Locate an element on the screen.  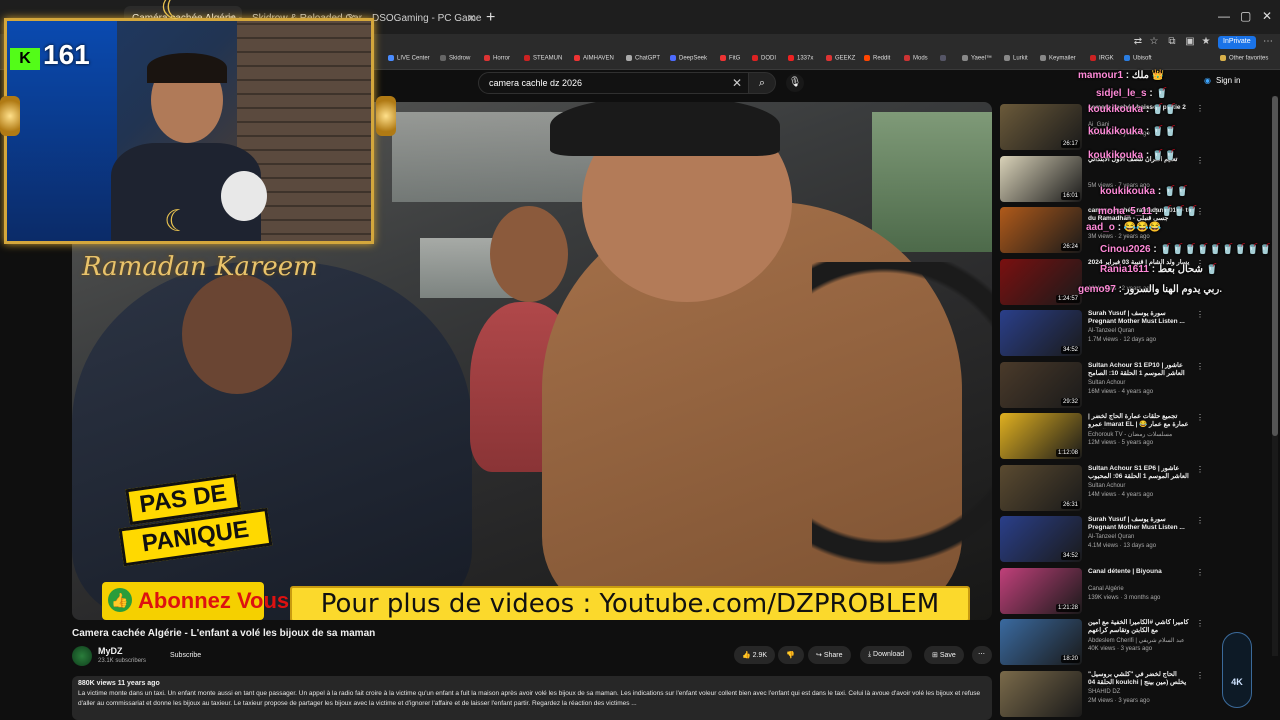
fav-item: Keymailer is located at coordinates (1058, 58).